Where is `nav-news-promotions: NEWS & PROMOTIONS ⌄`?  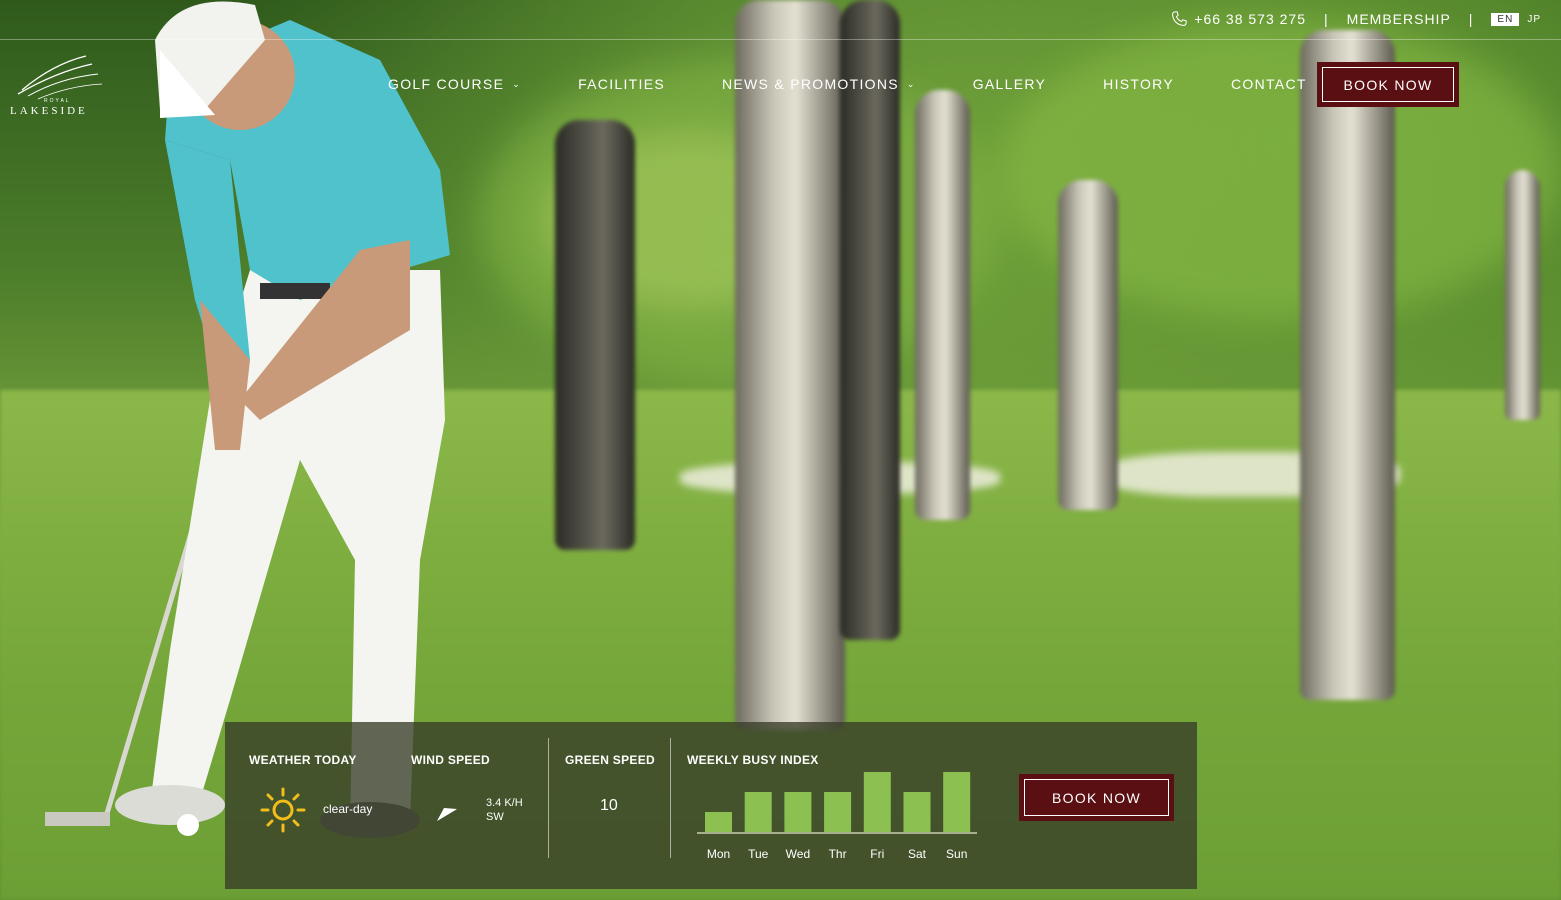
nav-news-promotions: NEWS & PROMOTIONS ⌄ is located at coordinates (819, 84).